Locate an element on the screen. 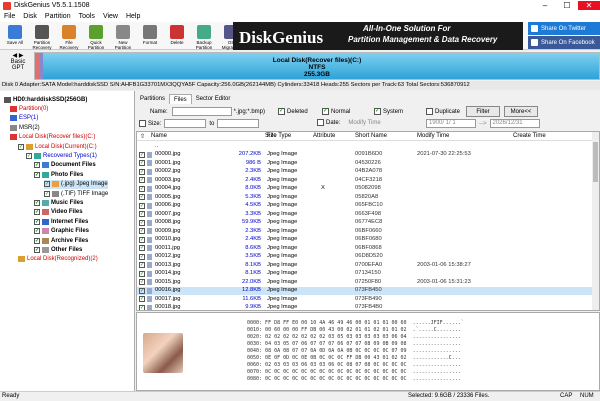 The height and width of the screenshot is (401, 600). name-input is located at coordinates (201, 111).